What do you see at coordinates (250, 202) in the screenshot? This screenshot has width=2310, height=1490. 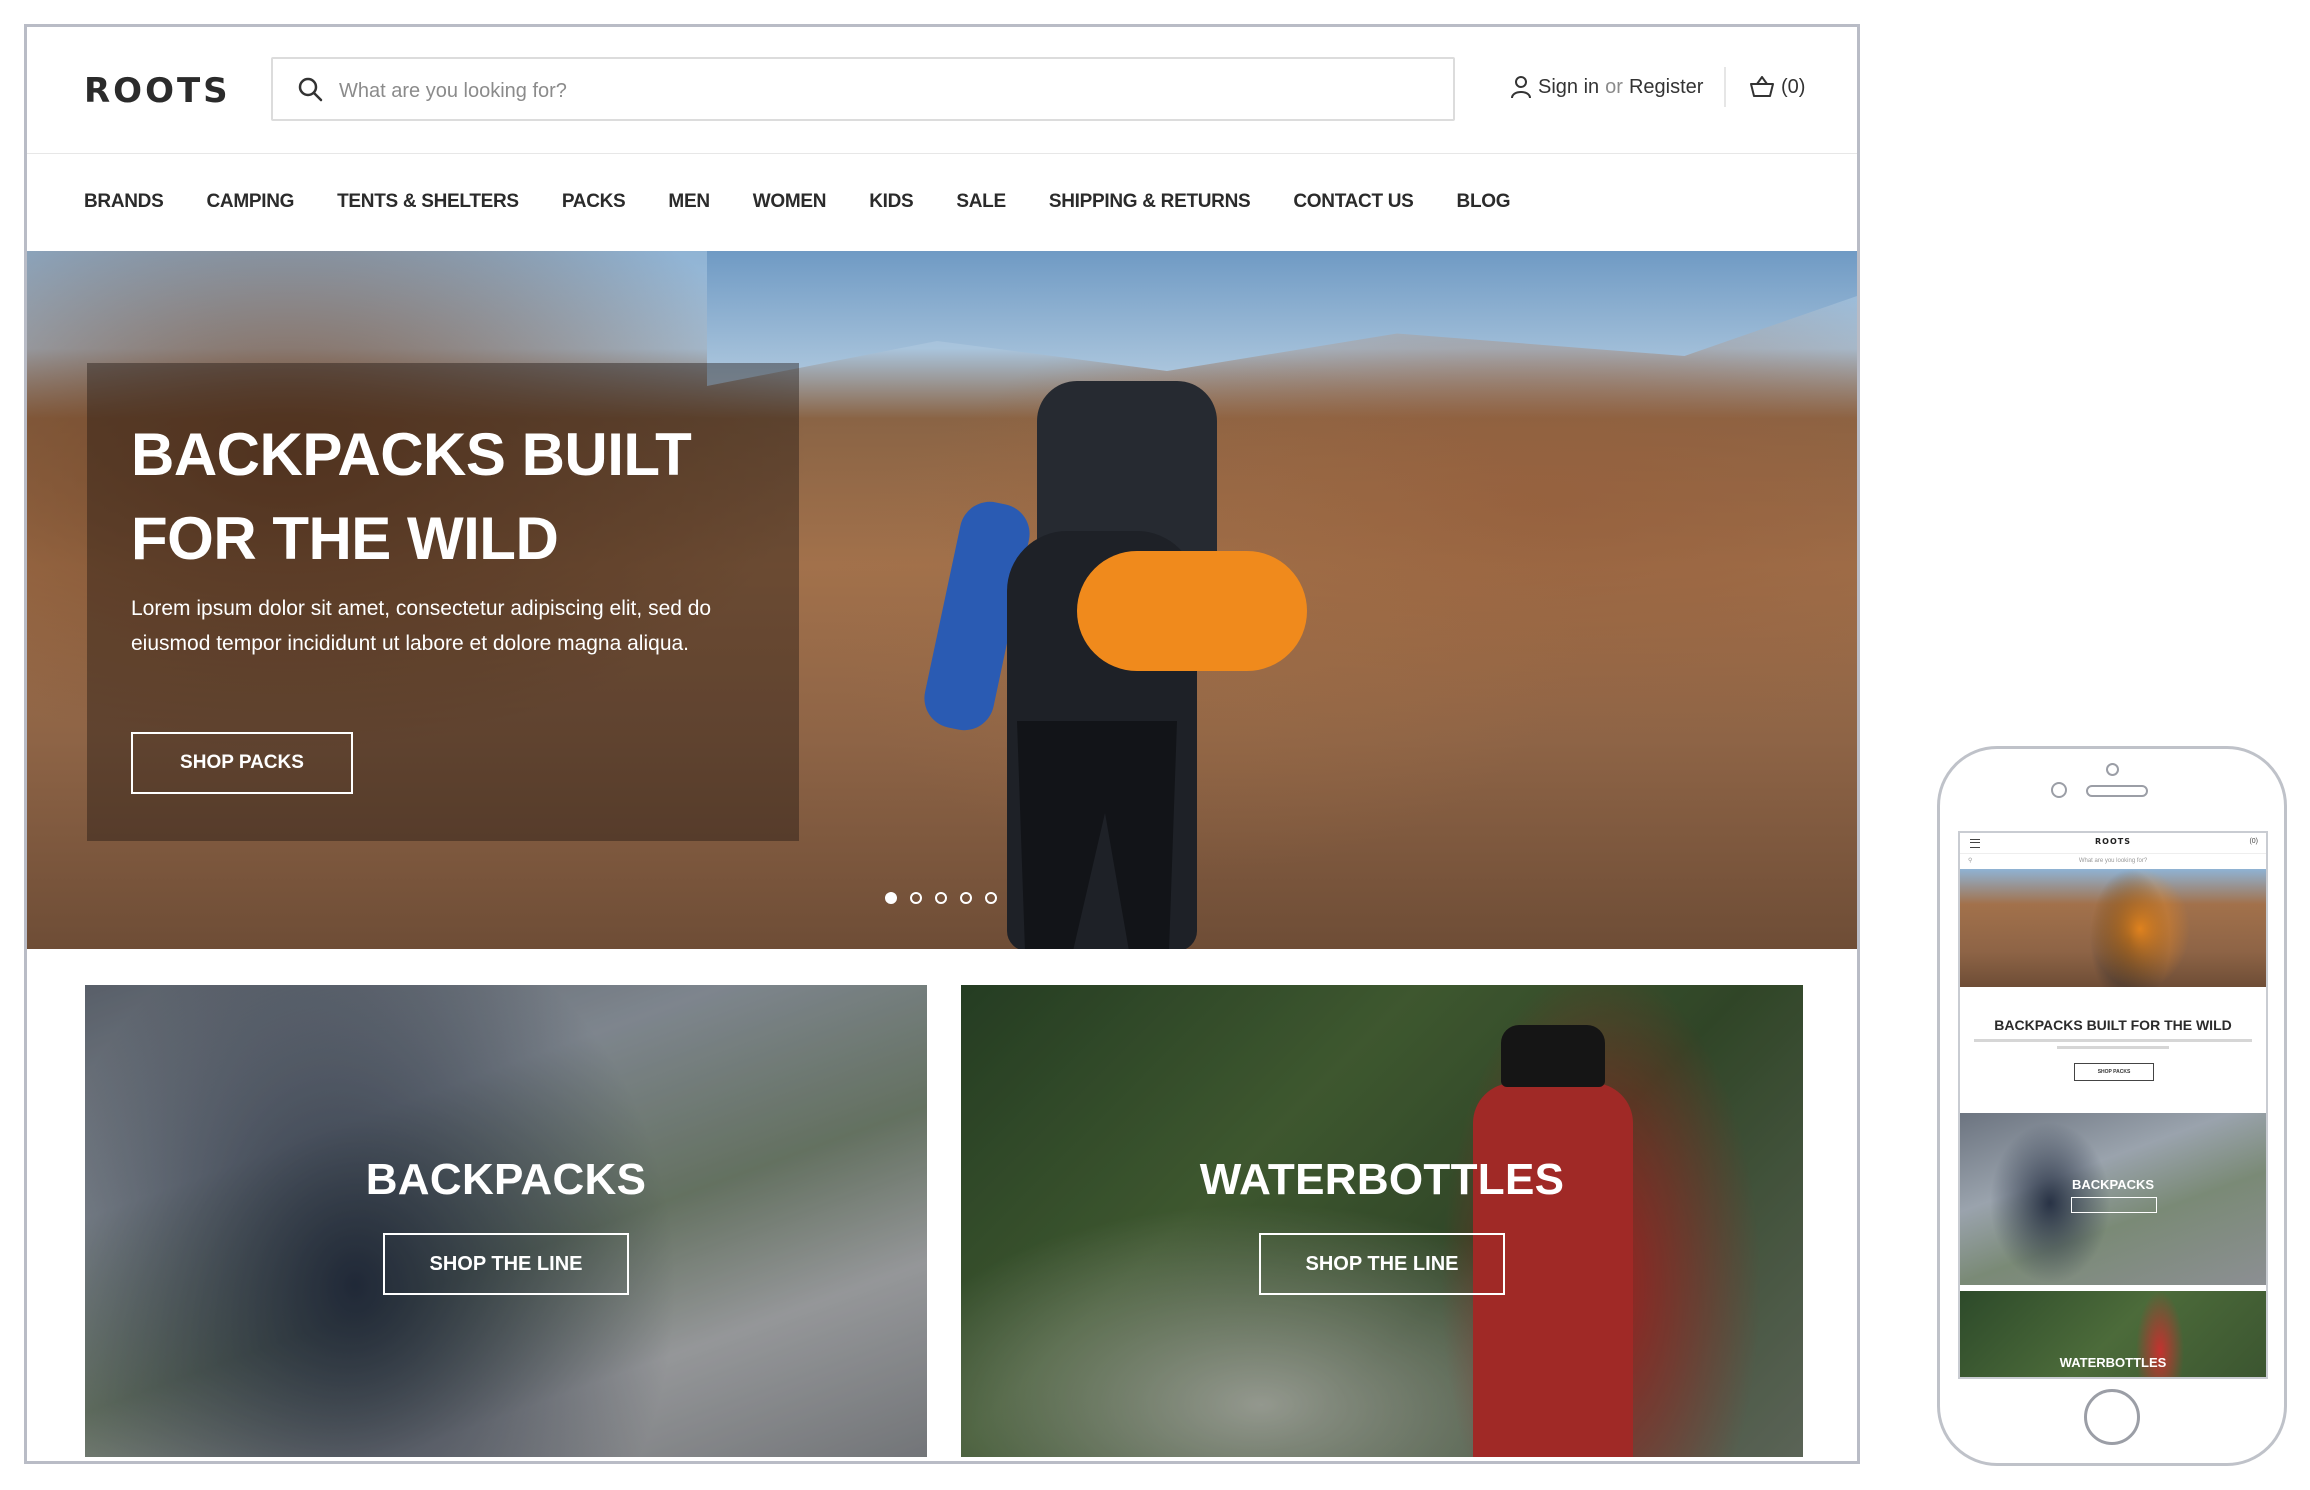 I see `nav-item-camping: CAMPING` at bounding box center [250, 202].